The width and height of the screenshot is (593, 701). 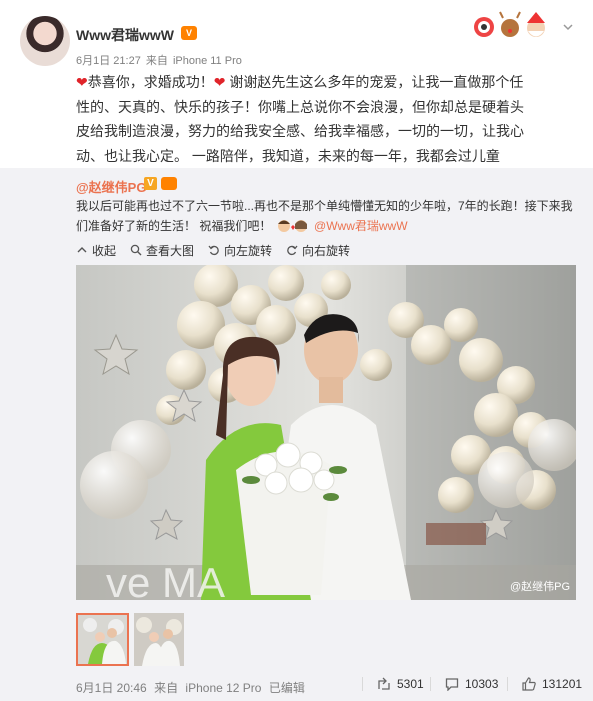 What do you see at coordinates (150, 82) in the screenshot?
I see `post-text-part-1: 恭喜你，求婚成功！` at bounding box center [150, 82].